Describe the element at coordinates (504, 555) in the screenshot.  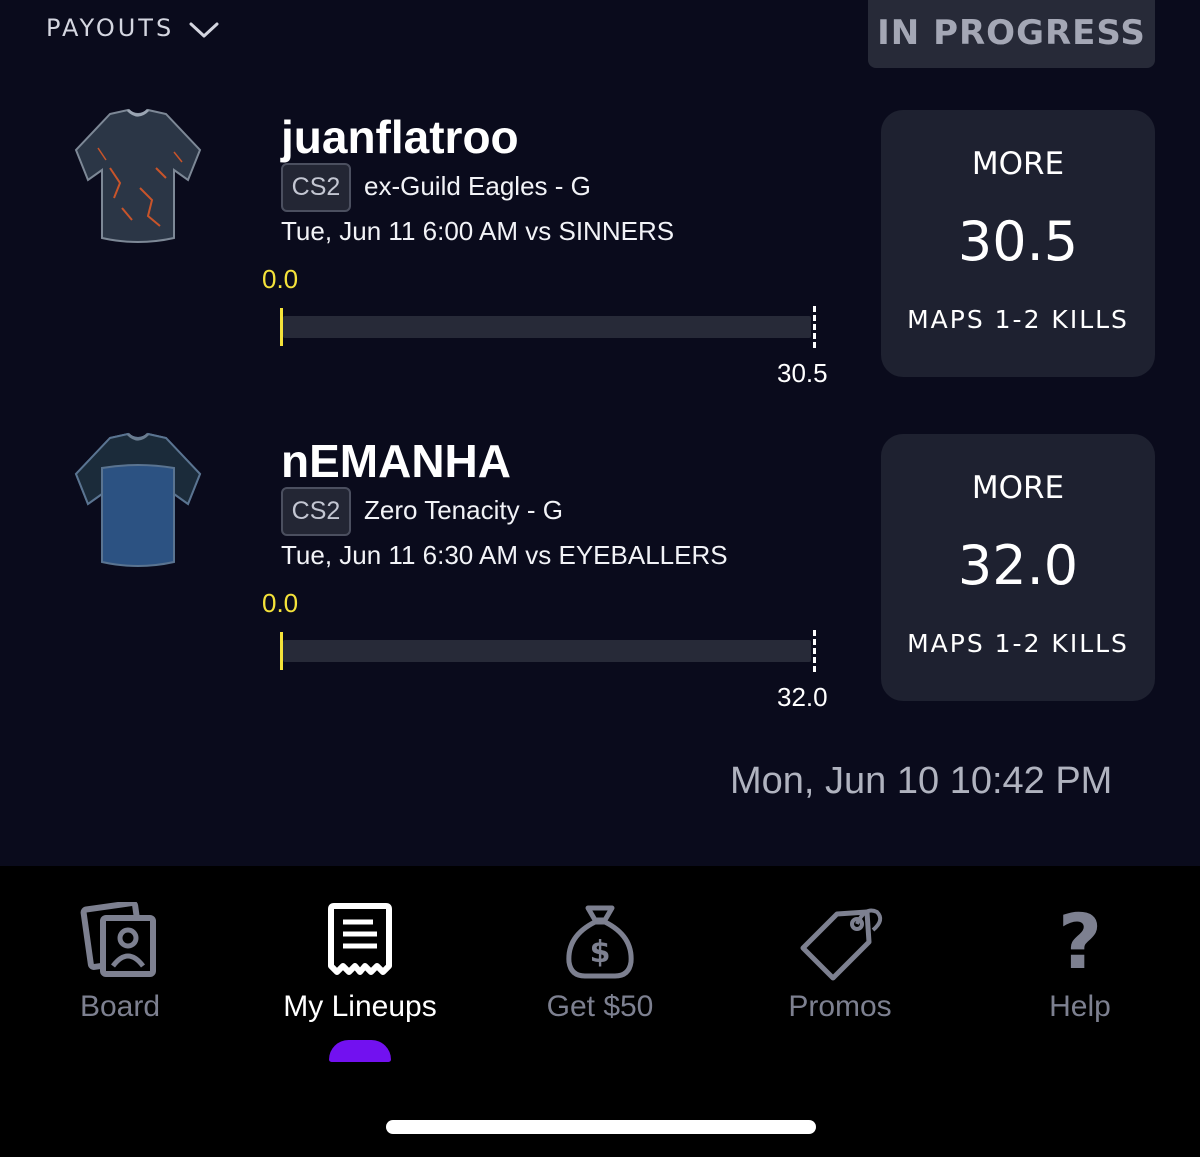
I see `matchup-info: Tue, Jun 11 6:30 AM vs EYEBALLERS` at that location.